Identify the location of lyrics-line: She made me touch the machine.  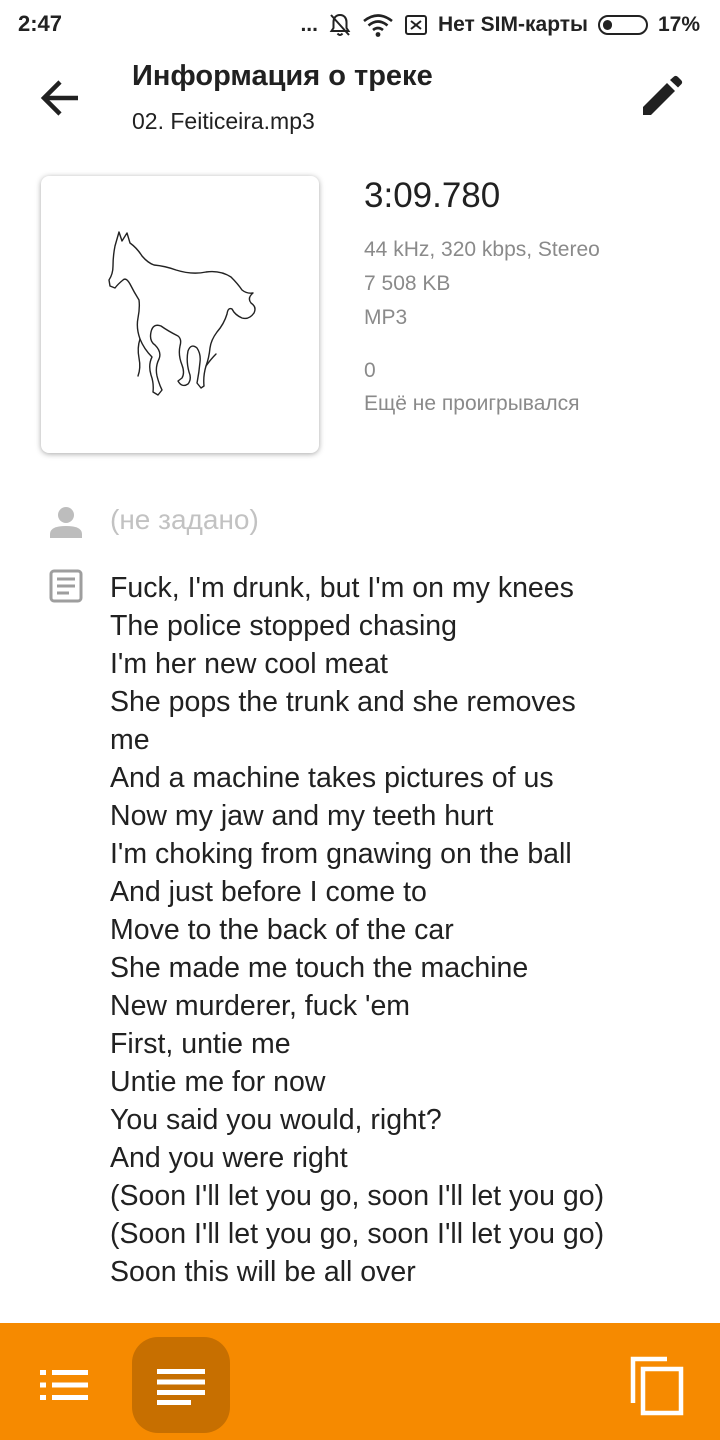
(319, 968).